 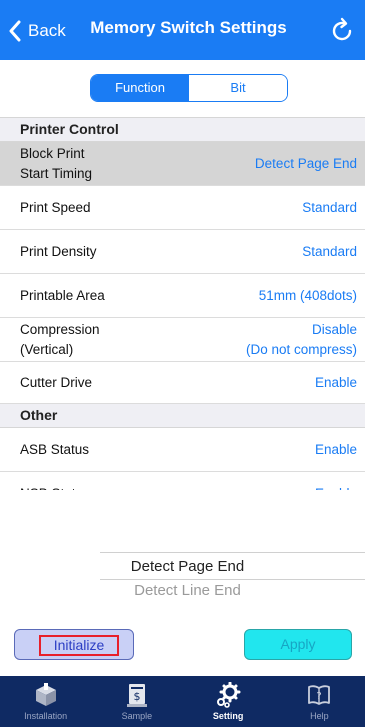 I want to click on tab-label: Setting, so click(x=228, y=716).